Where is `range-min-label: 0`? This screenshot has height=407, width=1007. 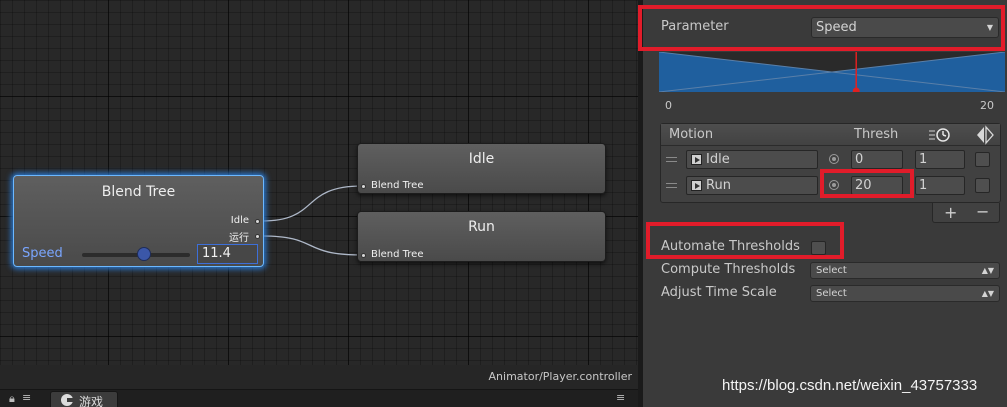
range-min-label: 0 is located at coordinates (668, 105).